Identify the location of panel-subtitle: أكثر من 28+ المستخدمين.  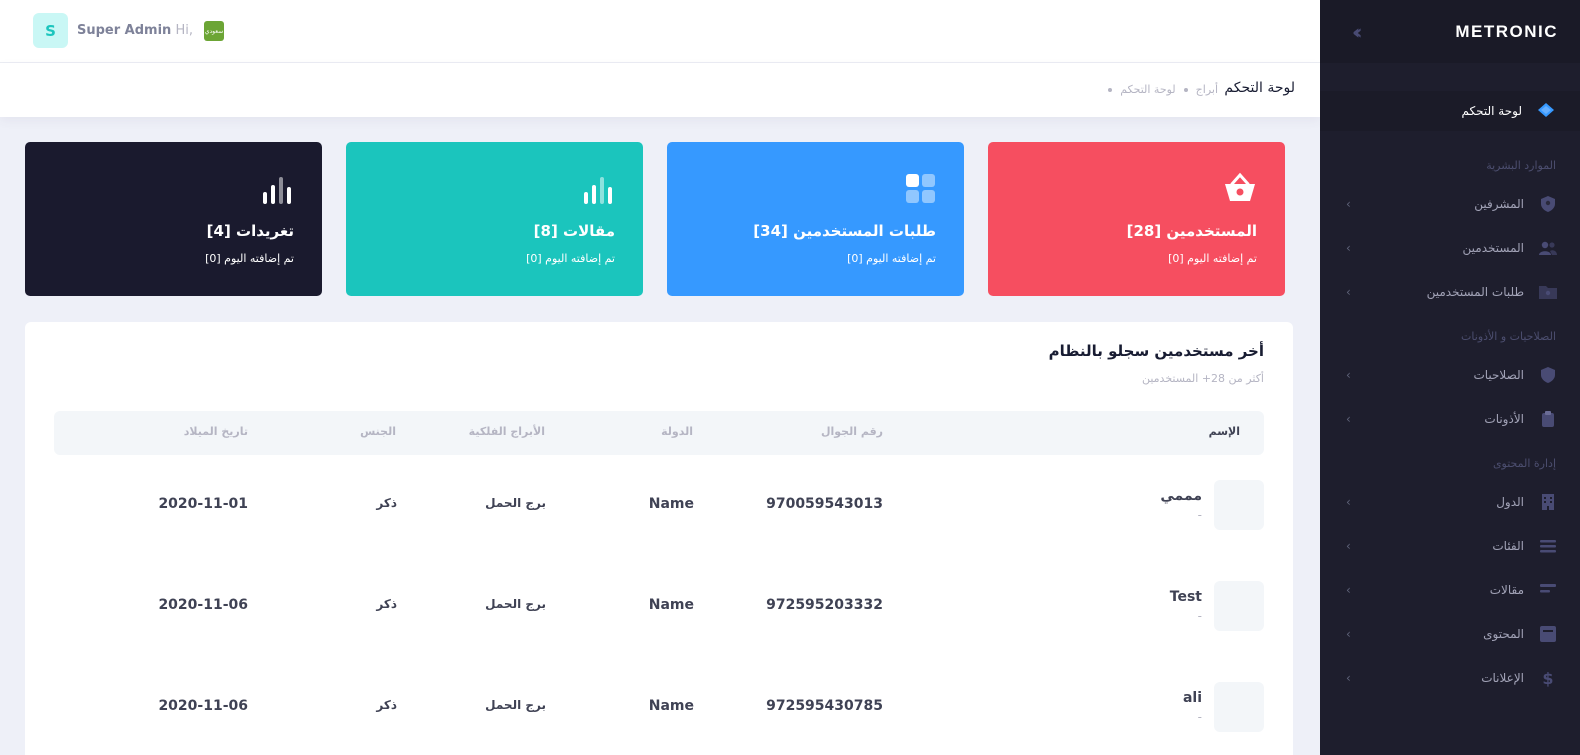
(1202, 378).